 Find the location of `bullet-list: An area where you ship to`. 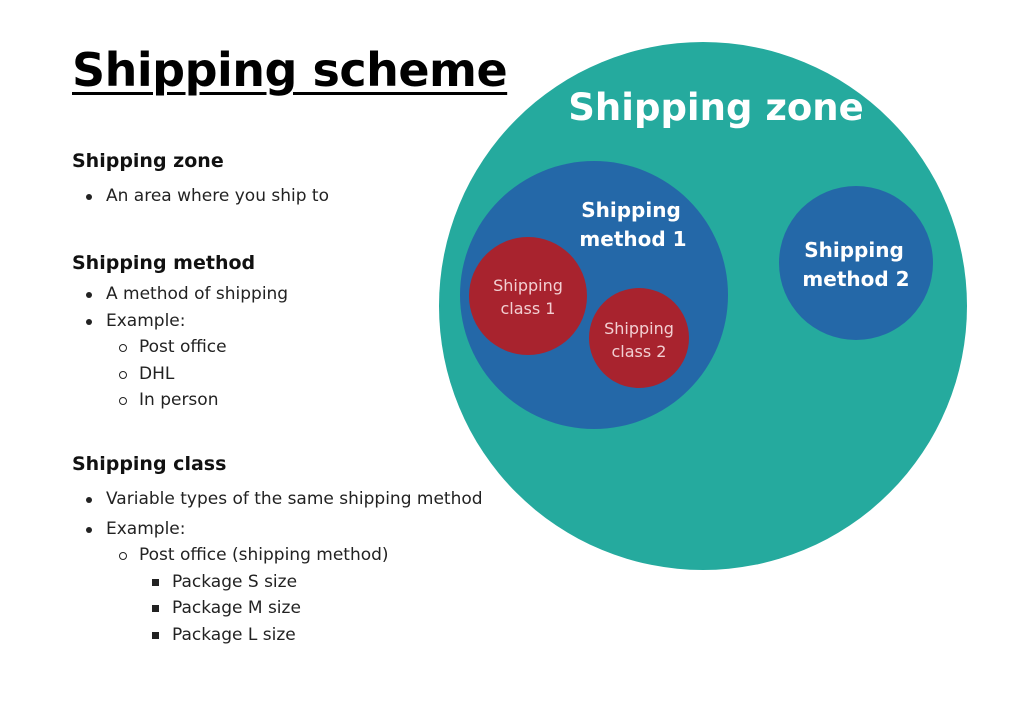

bullet-list: An area where you ship to is located at coordinates (200, 196).